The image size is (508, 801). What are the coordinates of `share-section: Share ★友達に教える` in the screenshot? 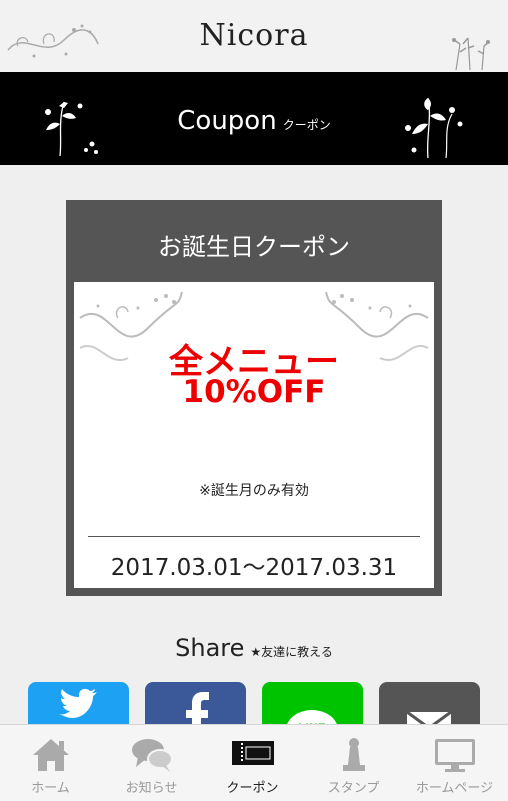 It's located at (254, 648).